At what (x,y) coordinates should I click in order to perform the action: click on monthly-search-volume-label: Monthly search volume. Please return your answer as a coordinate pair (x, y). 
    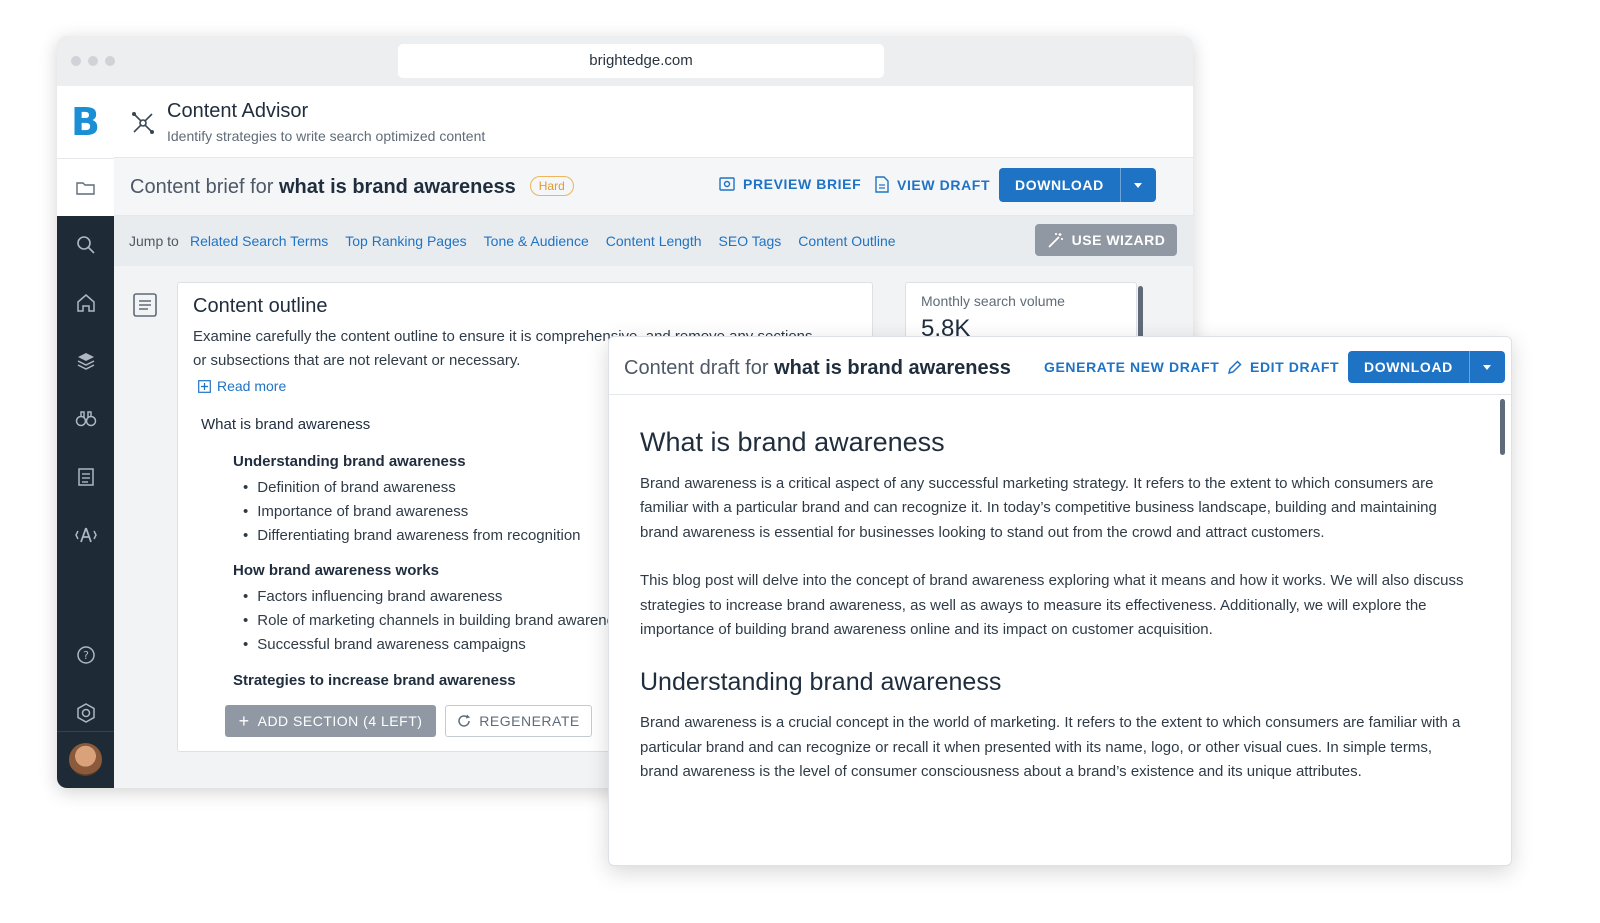
    Looking at the image, I should click on (993, 301).